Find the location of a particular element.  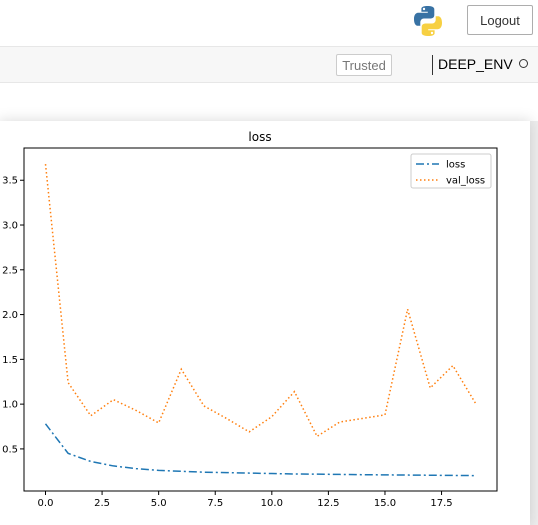

toolbar-divider is located at coordinates (432, 65).